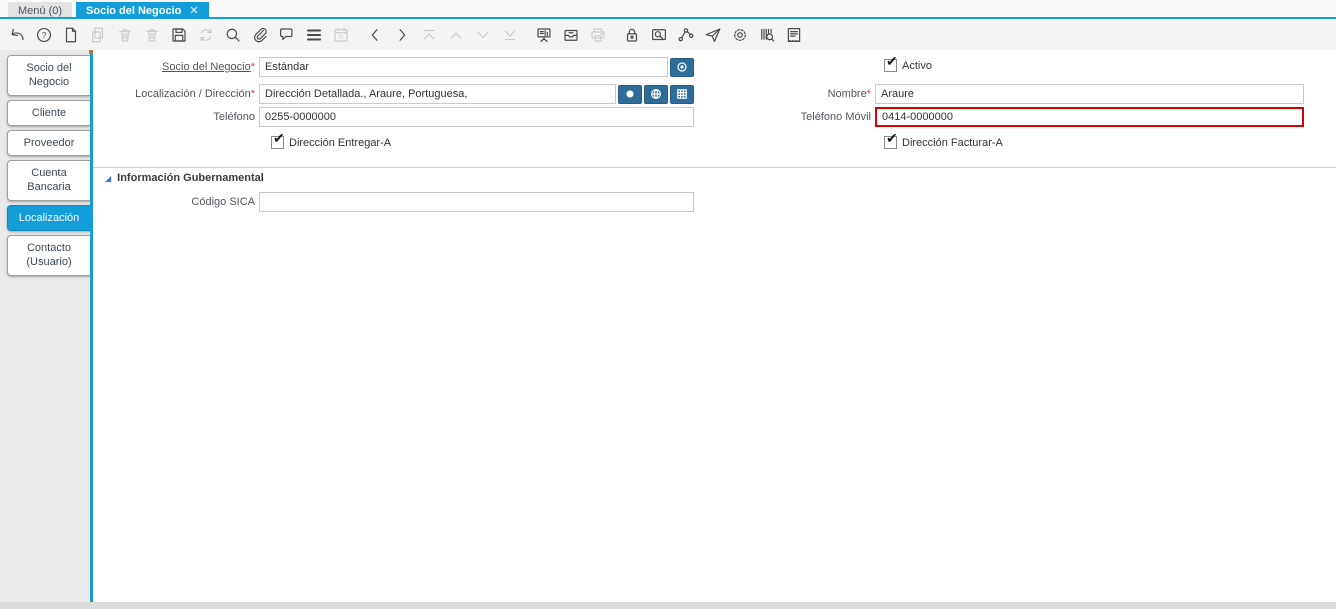 The width and height of the screenshot is (1336, 609). What do you see at coordinates (195, 94) in the screenshot?
I see `location-label: Localización / Dirección*` at bounding box center [195, 94].